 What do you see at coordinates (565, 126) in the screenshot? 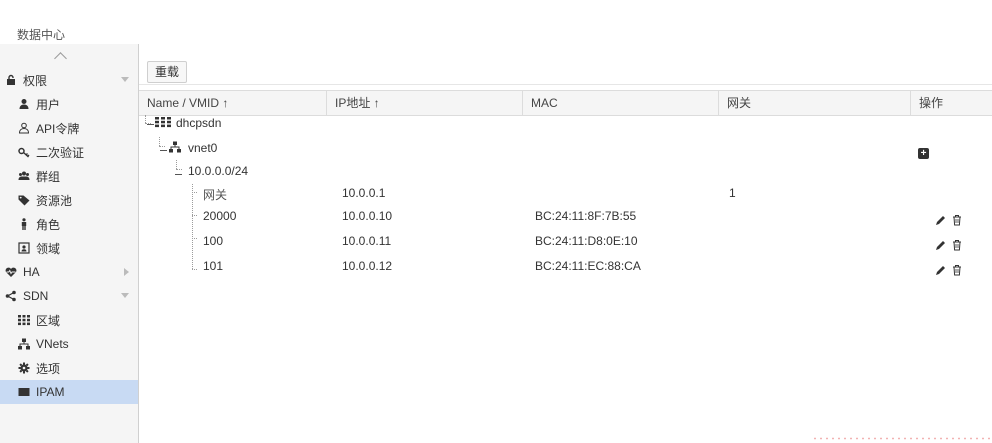
I see `table-row: dhcpsdn` at bounding box center [565, 126].